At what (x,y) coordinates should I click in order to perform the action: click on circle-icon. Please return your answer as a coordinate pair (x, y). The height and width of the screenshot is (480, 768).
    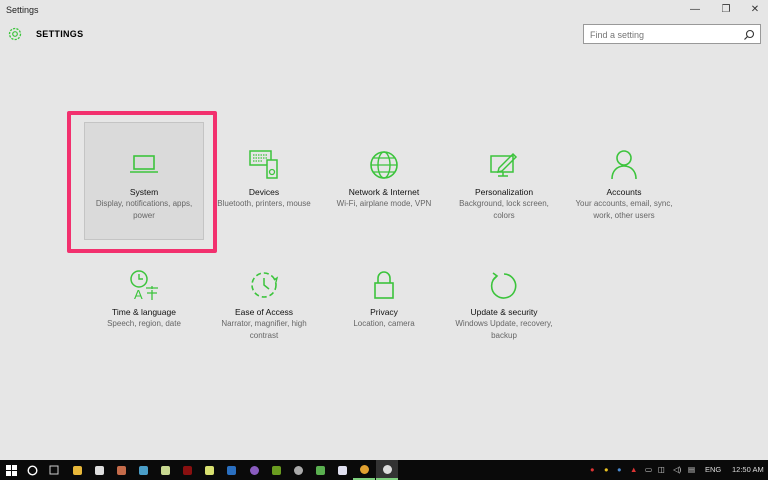
    Looking at the image, I should click on (32, 470).